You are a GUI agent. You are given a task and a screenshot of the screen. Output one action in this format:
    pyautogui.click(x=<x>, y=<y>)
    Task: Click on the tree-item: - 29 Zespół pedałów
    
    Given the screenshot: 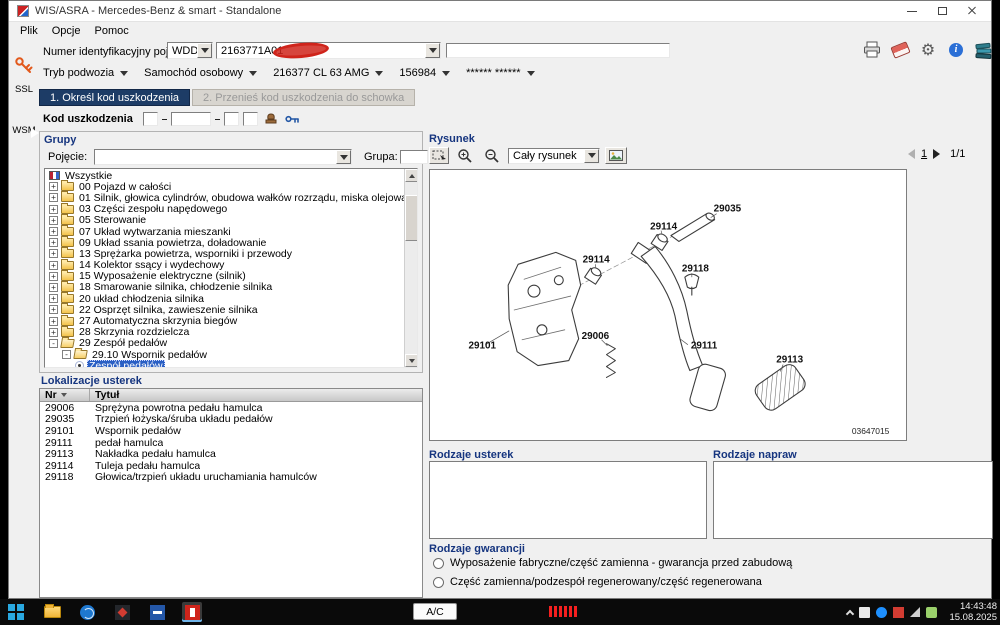 What is the action you would take?
    pyautogui.click(x=224, y=343)
    